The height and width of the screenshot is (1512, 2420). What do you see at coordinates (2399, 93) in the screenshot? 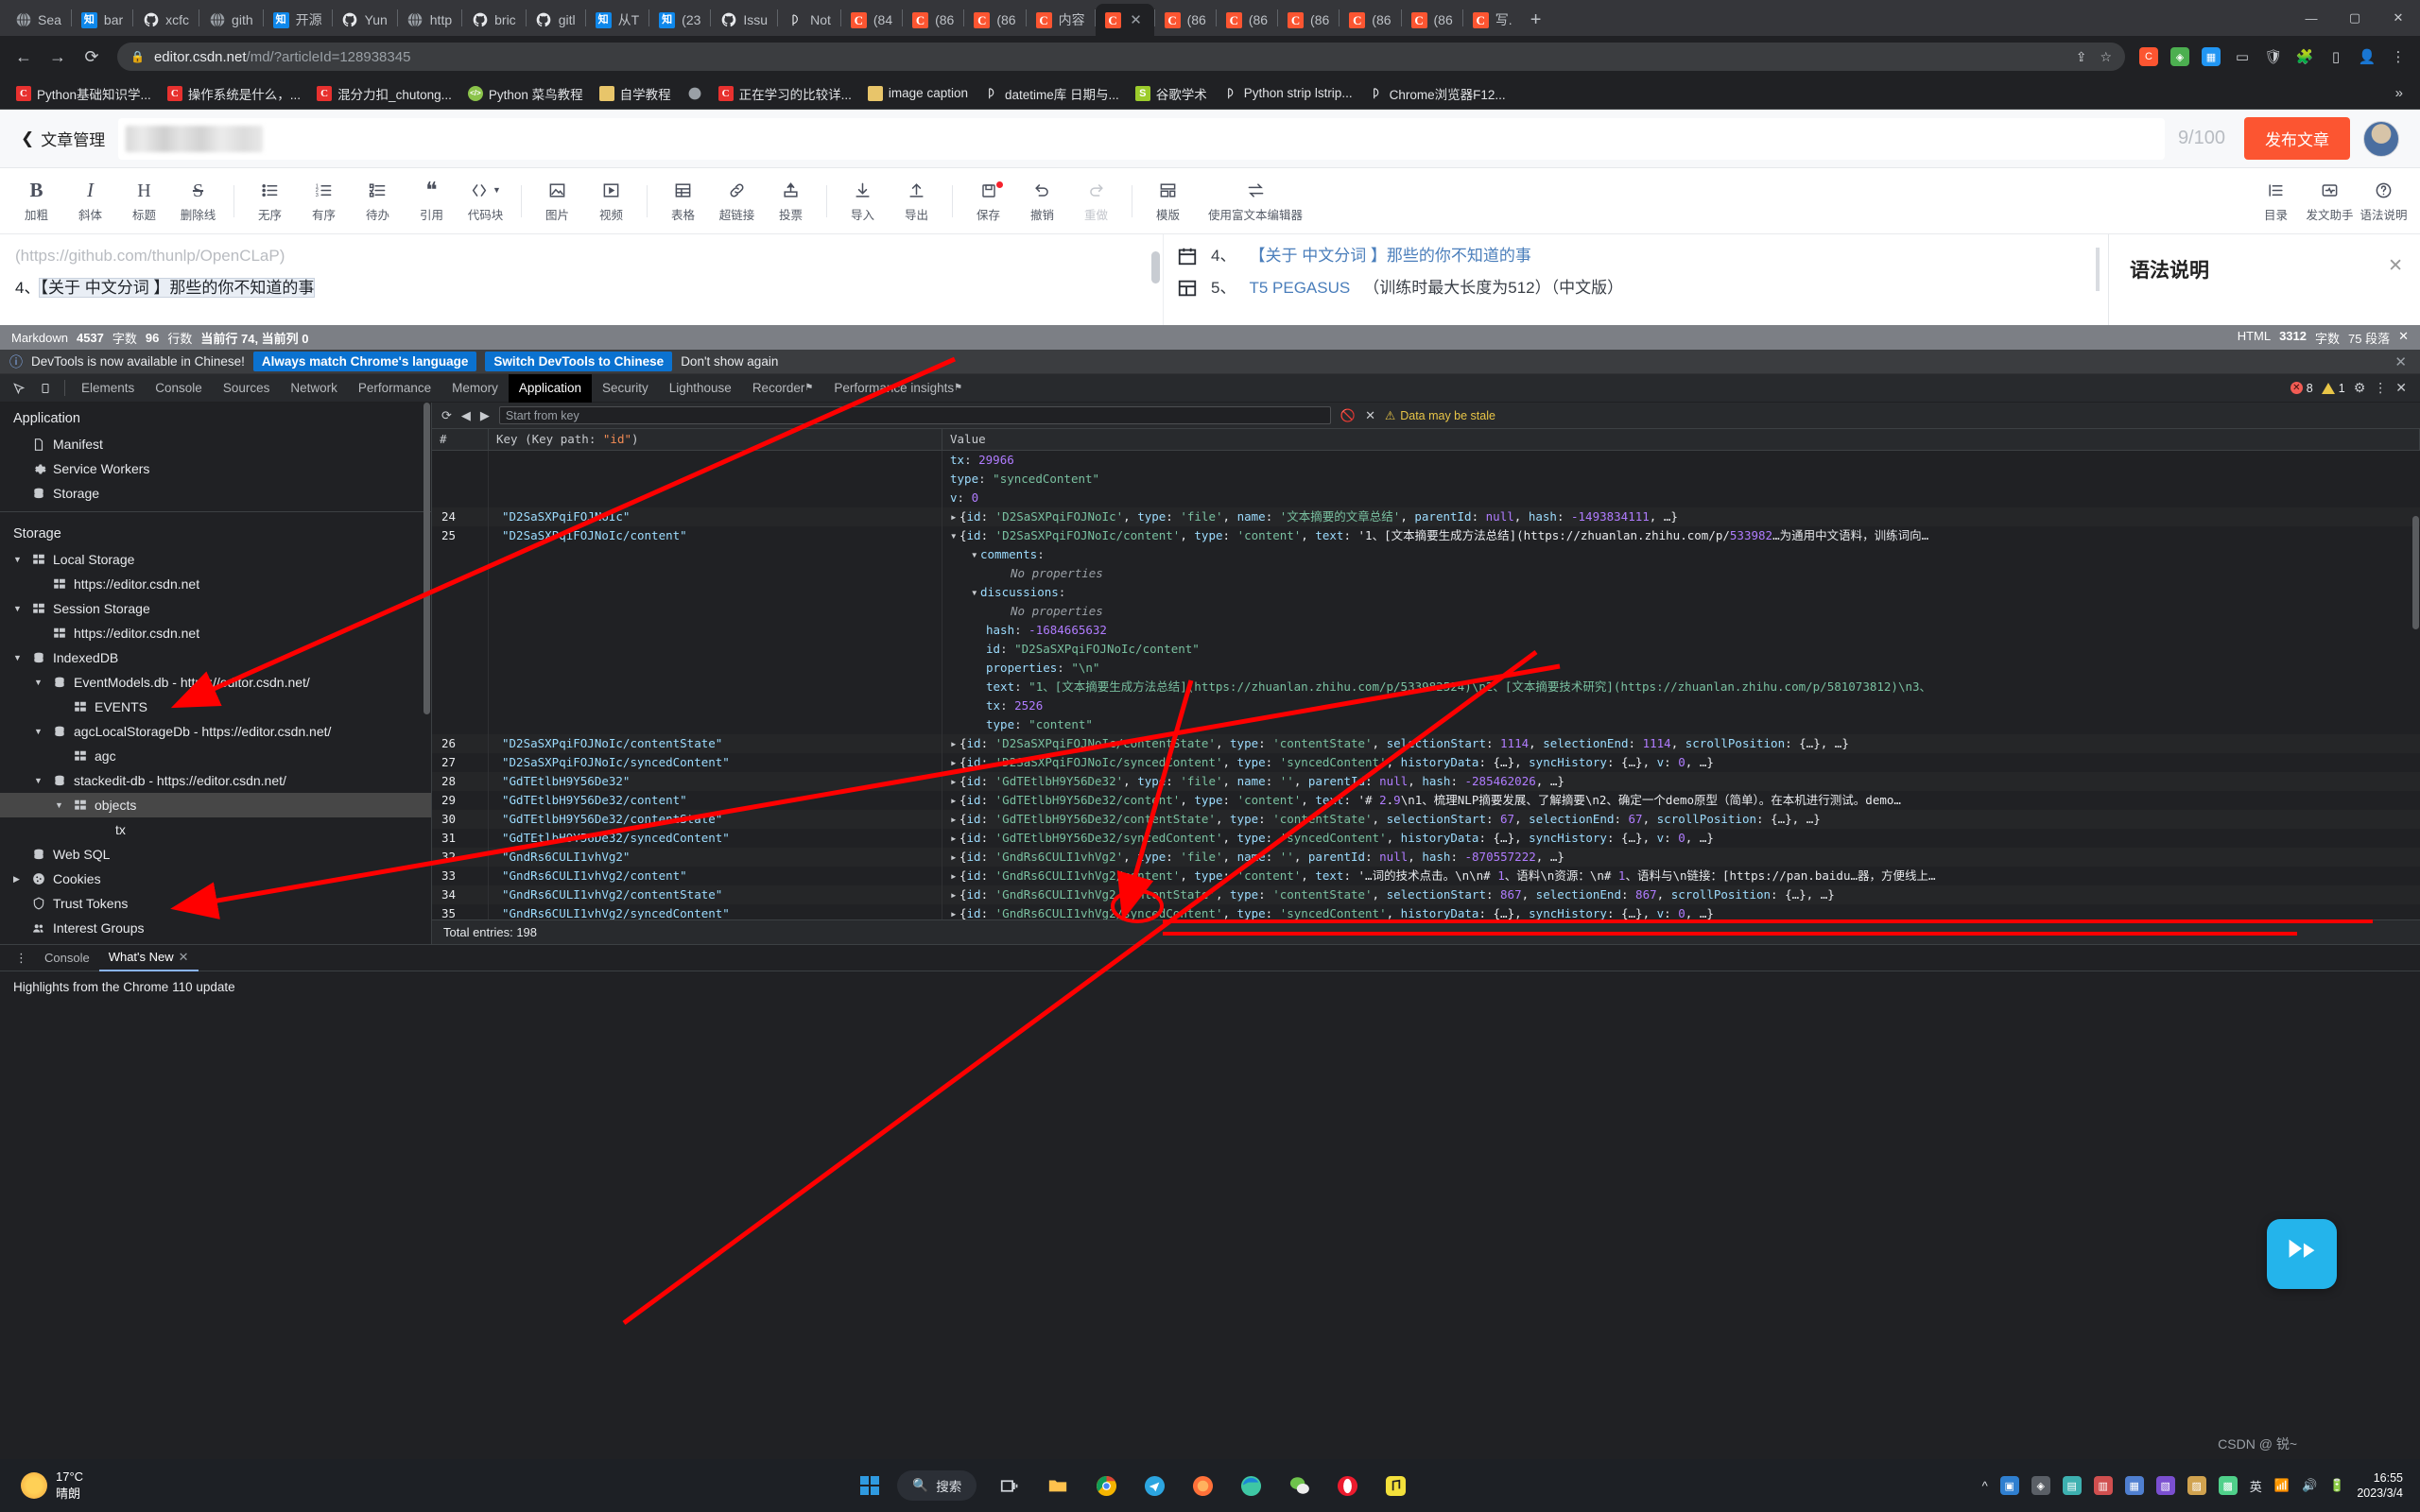
I see `bookmarks-overflow-icon: »` at bounding box center [2399, 93].